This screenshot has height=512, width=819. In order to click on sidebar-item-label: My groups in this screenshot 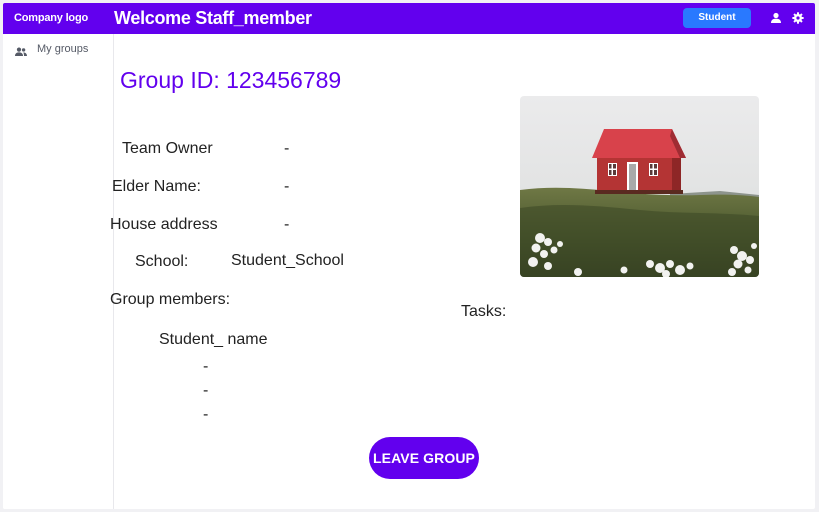, I will do `click(63, 49)`.